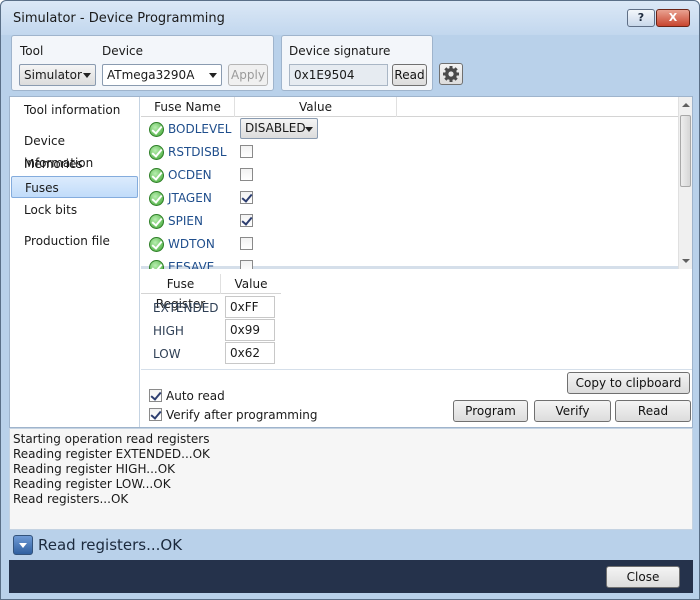 This screenshot has height=600, width=700. I want to click on log-line: Starting operation read registers, so click(111, 439).